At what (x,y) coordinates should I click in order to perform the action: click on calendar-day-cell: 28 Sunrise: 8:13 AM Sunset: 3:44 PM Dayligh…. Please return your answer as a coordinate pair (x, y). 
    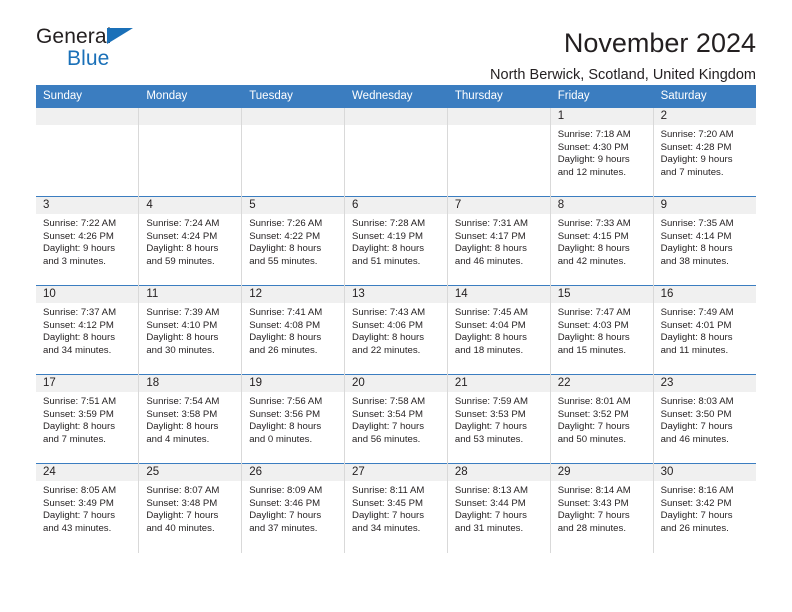
    Looking at the image, I should click on (499, 508).